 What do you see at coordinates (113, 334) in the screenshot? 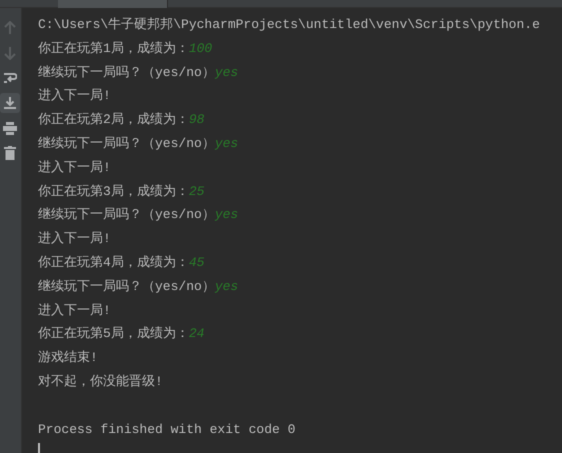
I see `console-output: 你正在玩第5局，成绩为：` at bounding box center [113, 334].